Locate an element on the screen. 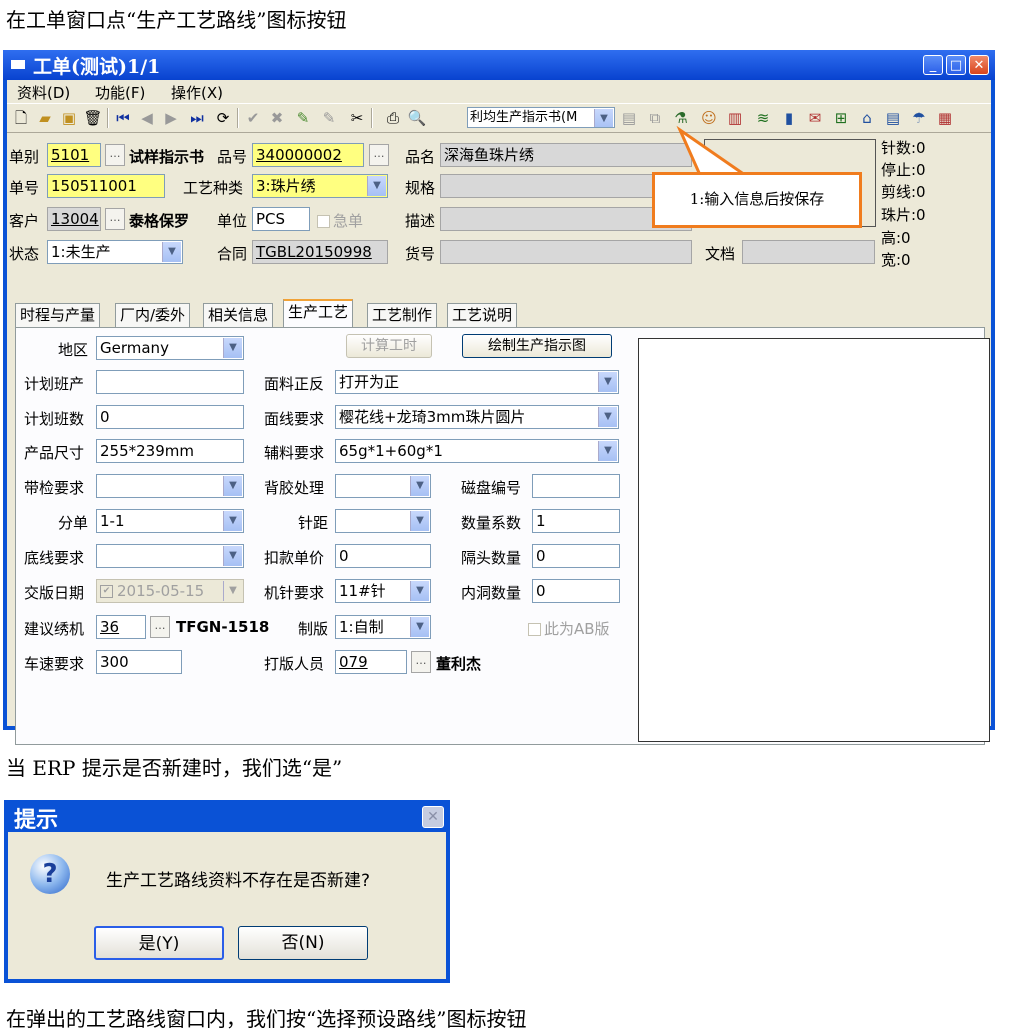 The height and width of the screenshot is (1033, 1024). dialog-message: 生产工艺路线资料不存在是否新建? is located at coordinates (238, 881).